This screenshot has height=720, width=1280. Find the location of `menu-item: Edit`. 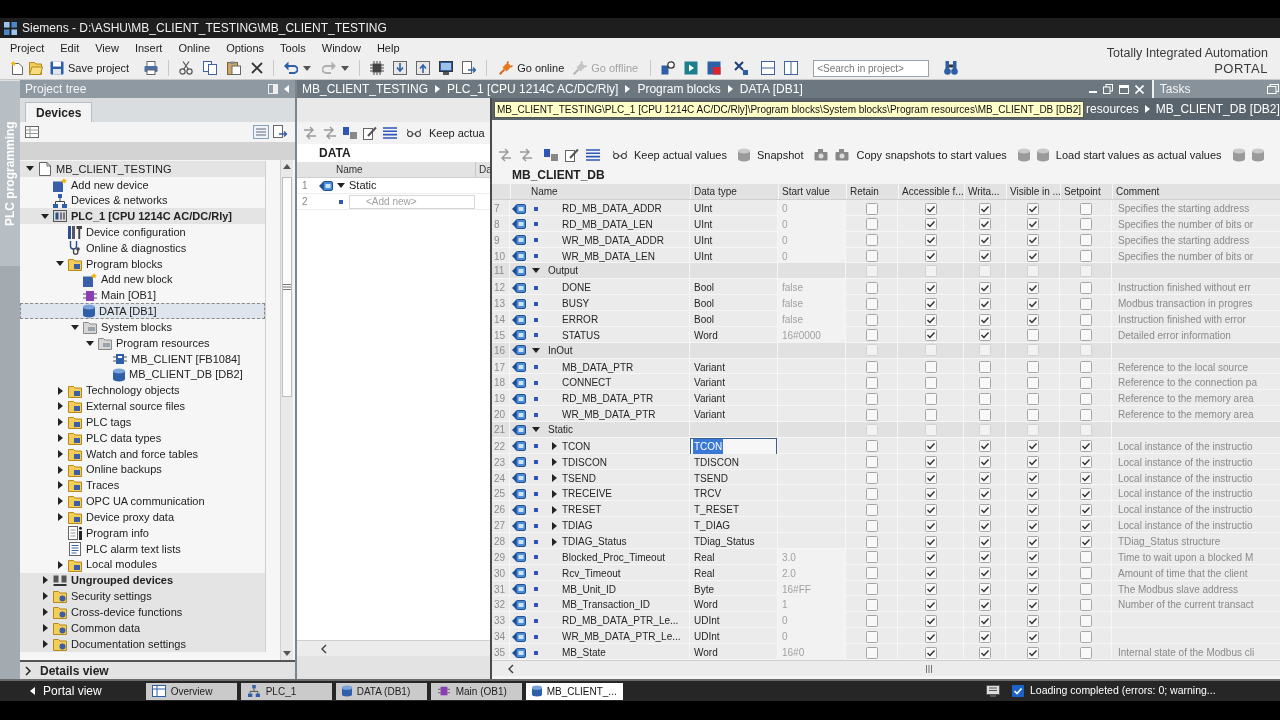

menu-item: Edit is located at coordinates (70, 47).